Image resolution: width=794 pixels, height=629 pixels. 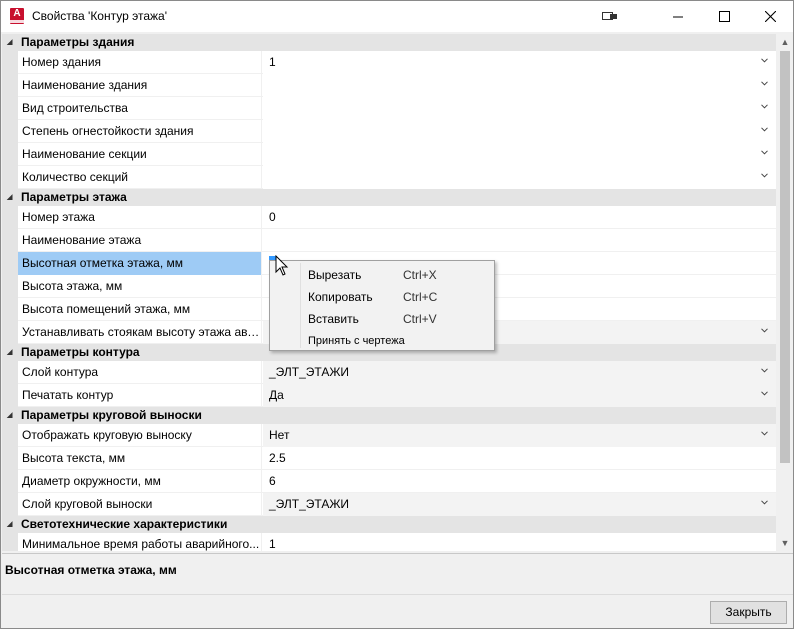 I want to click on property-name: Наименование этажа, so click(x=140, y=240).